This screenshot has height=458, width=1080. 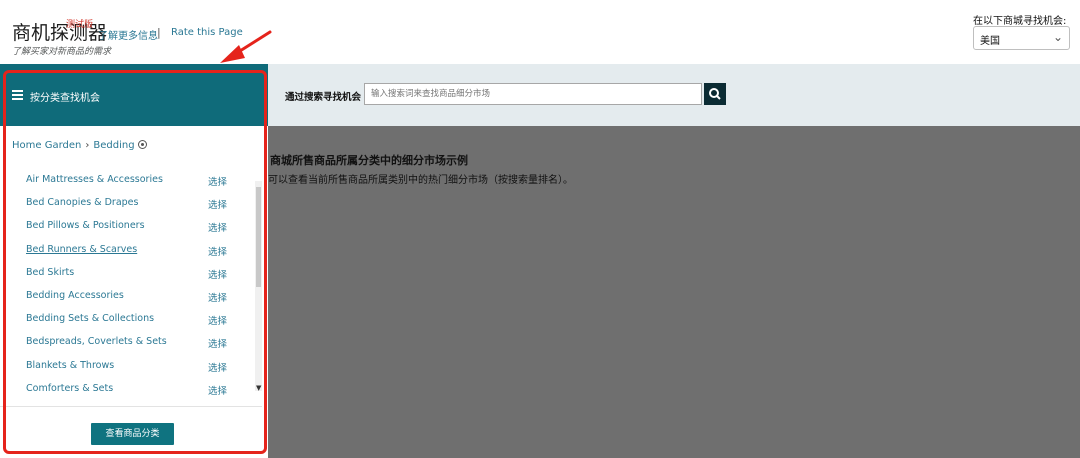 What do you see at coordinates (127, 365) in the screenshot?
I see `list-item: Blankets & Throws 选择` at bounding box center [127, 365].